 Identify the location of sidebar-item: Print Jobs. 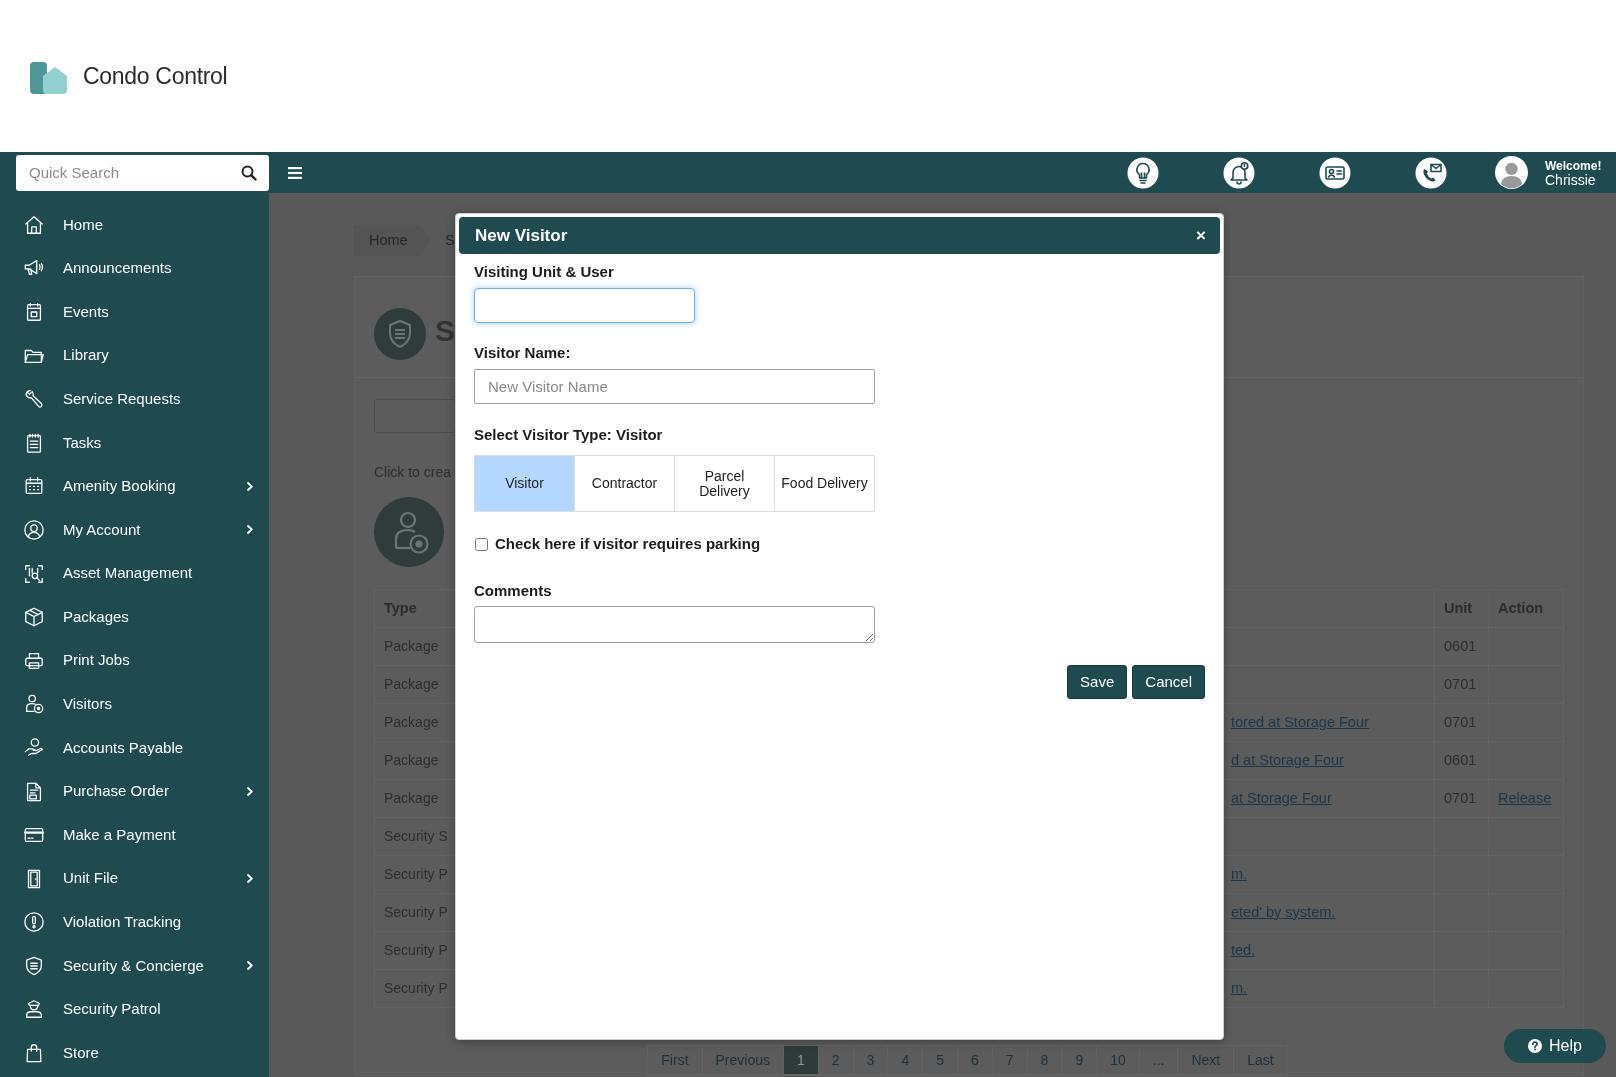
(134, 660).